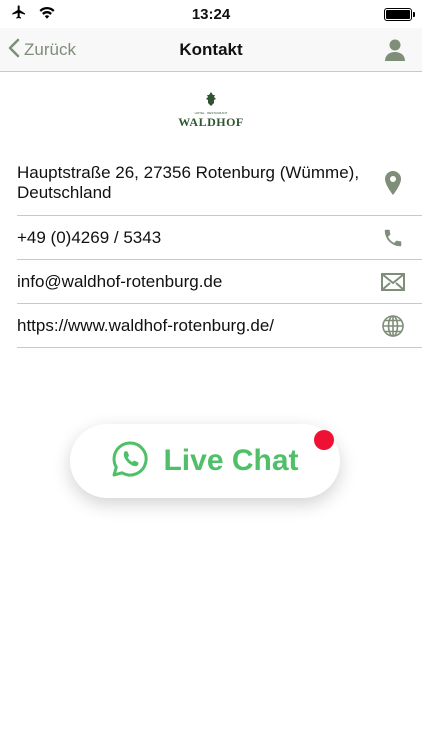 Image resolution: width=422 pixels, height=750 pixels. Describe the element at coordinates (231, 460) in the screenshot. I see `live-chat-label: Live Chat` at that location.